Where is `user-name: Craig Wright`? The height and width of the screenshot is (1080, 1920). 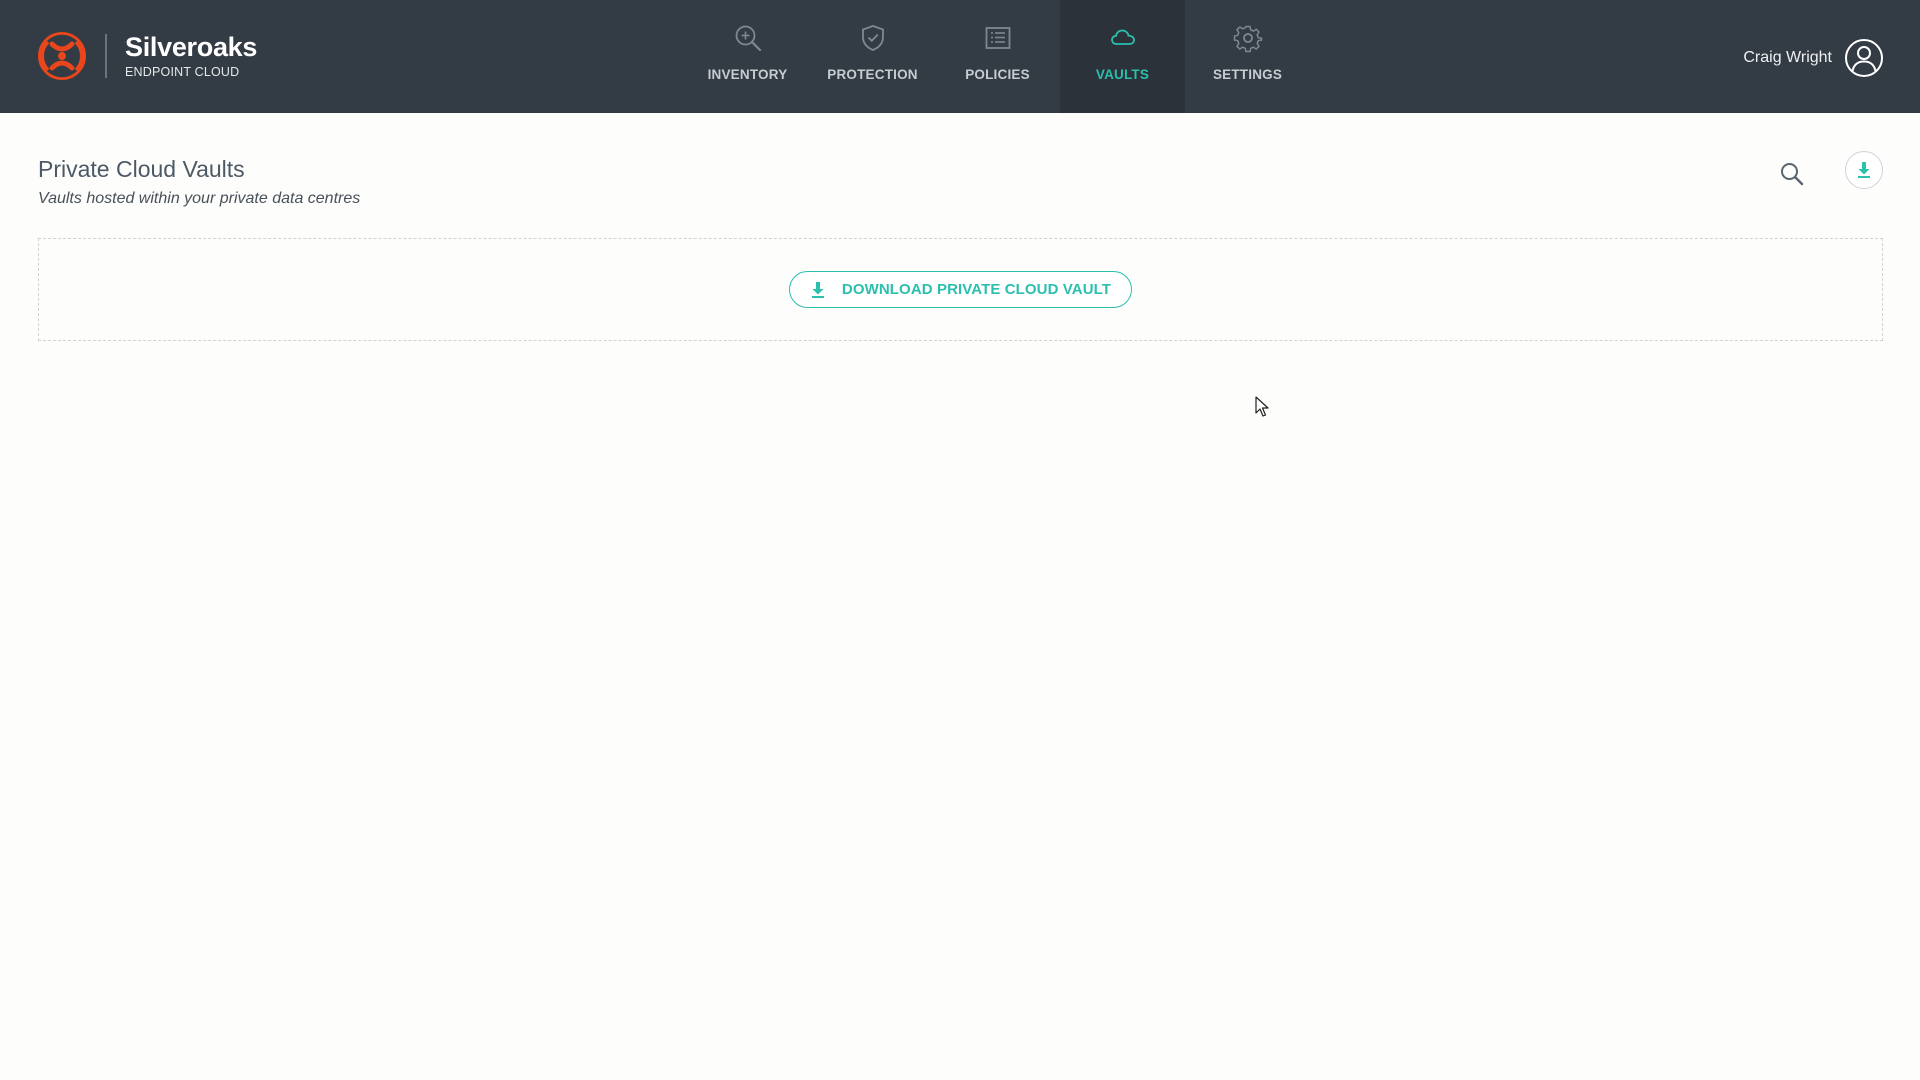 user-name: Craig Wright is located at coordinates (1787, 57).